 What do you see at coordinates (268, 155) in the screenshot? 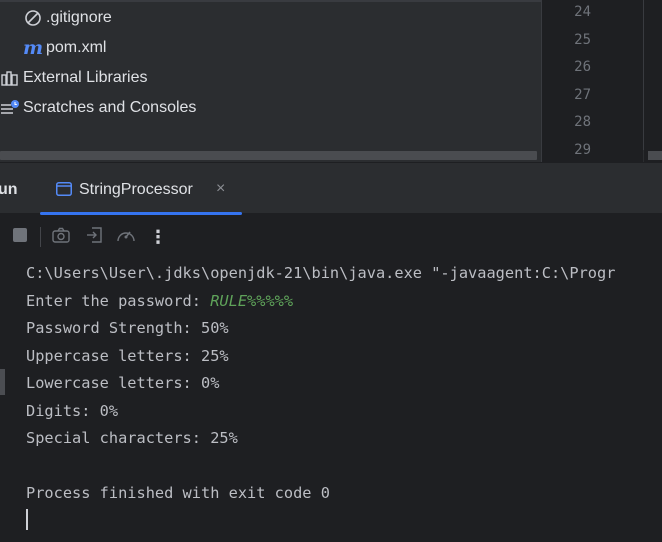
I see `tree-horizontal-scrollbar` at bounding box center [268, 155].